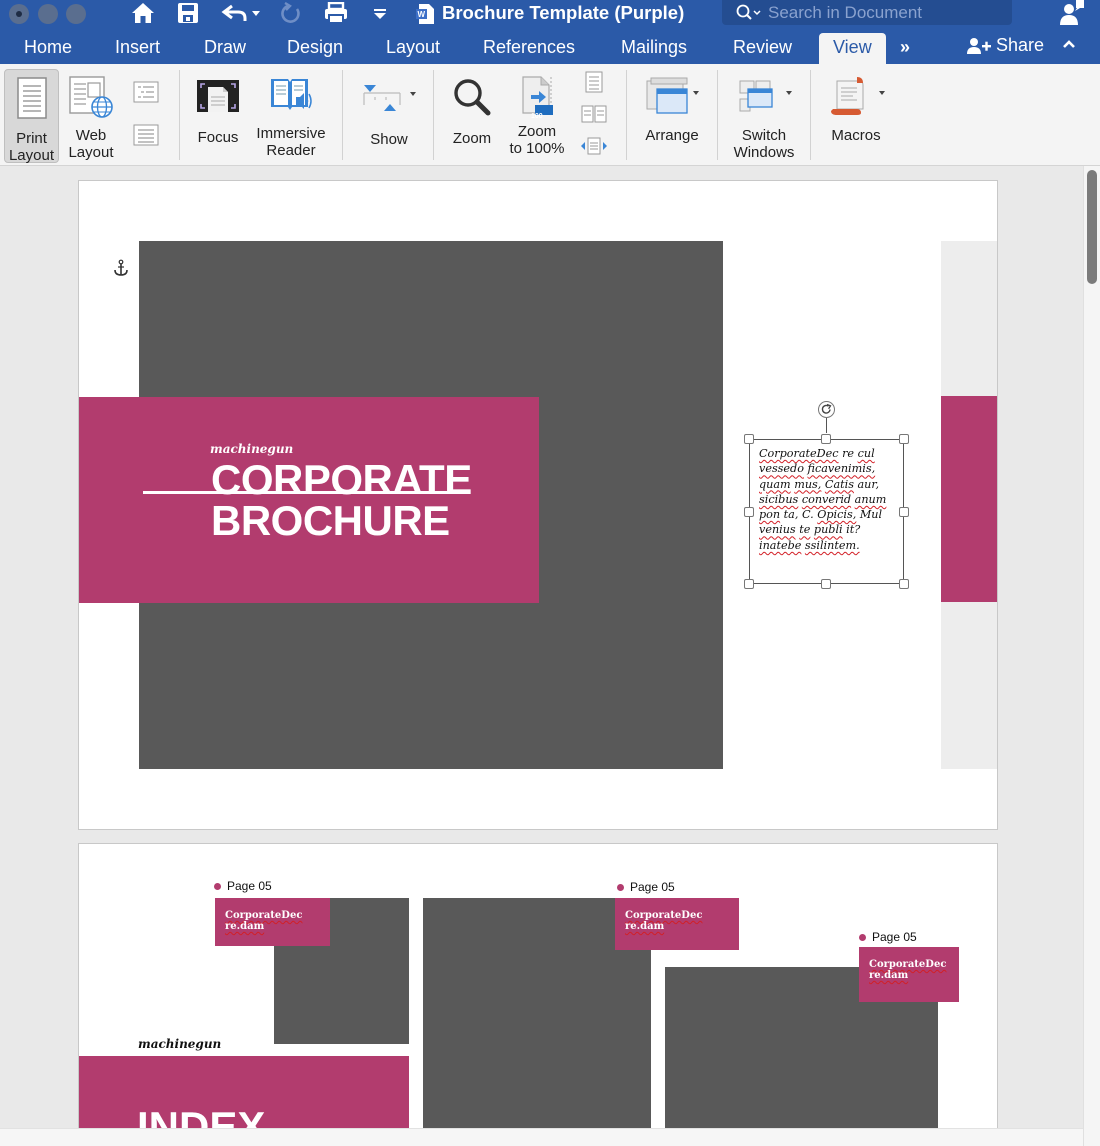  Describe the element at coordinates (826, 499) in the screenshot. I see `misspelled-word: converid` at that location.